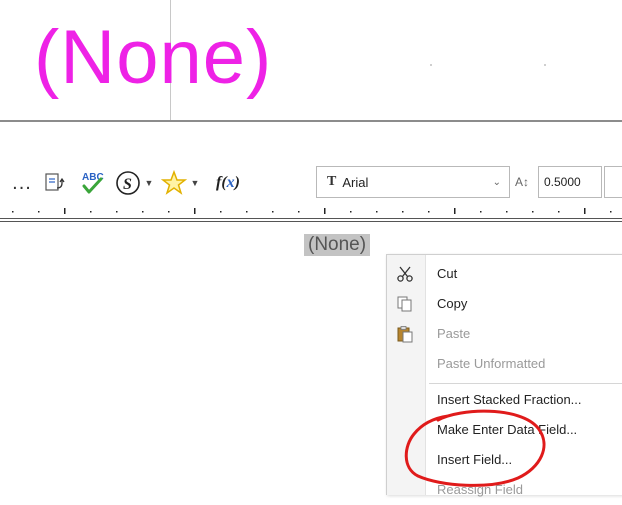 This screenshot has width=622, height=505. I want to click on spell-check-button: ABC, so click(93, 183).